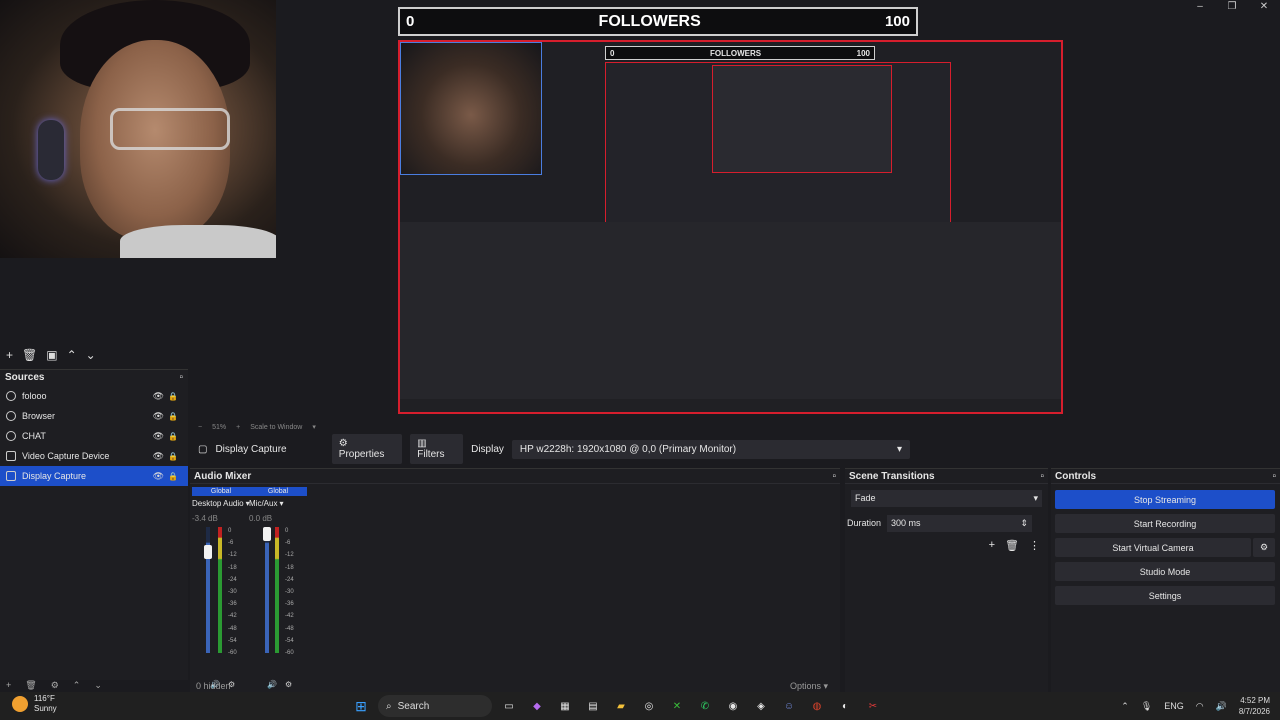 This screenshot has height=720, width=1280. I want to click on wifi-icon: ◠, so click(1200, 706).